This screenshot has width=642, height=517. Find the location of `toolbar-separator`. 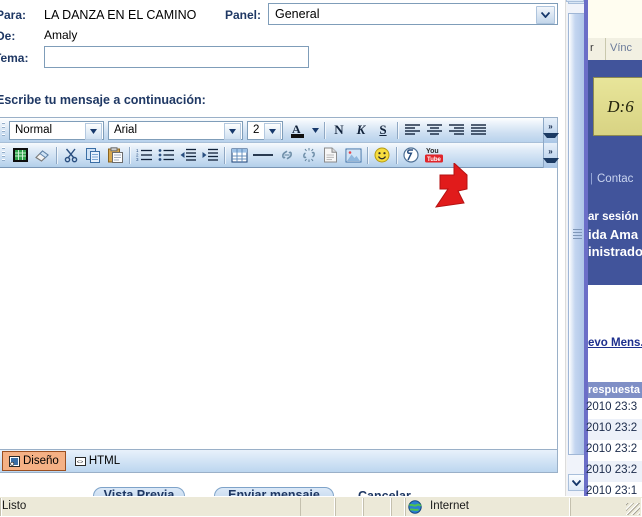

toolbar-separator is located at coordinates (396, 155).